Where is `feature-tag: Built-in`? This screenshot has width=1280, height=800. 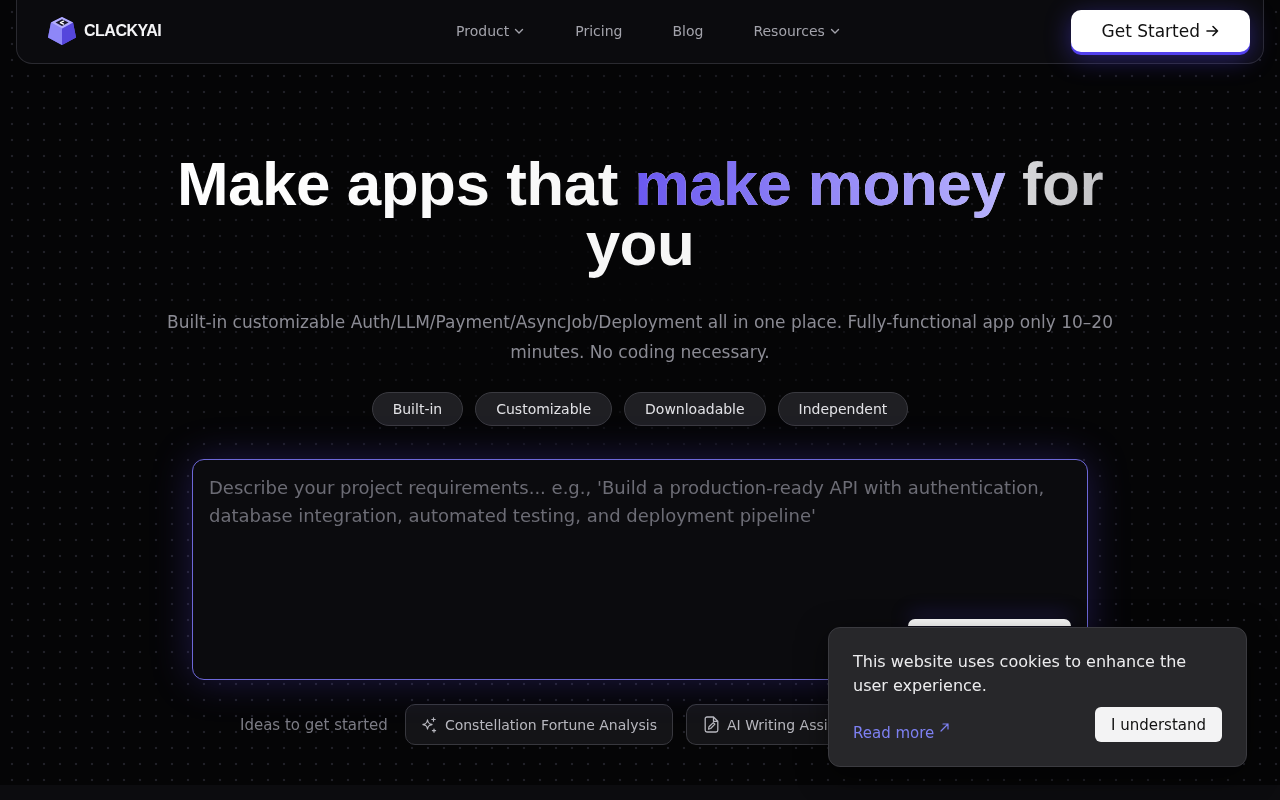 feature-tag: Built-in is located at coordinates (417, 409).